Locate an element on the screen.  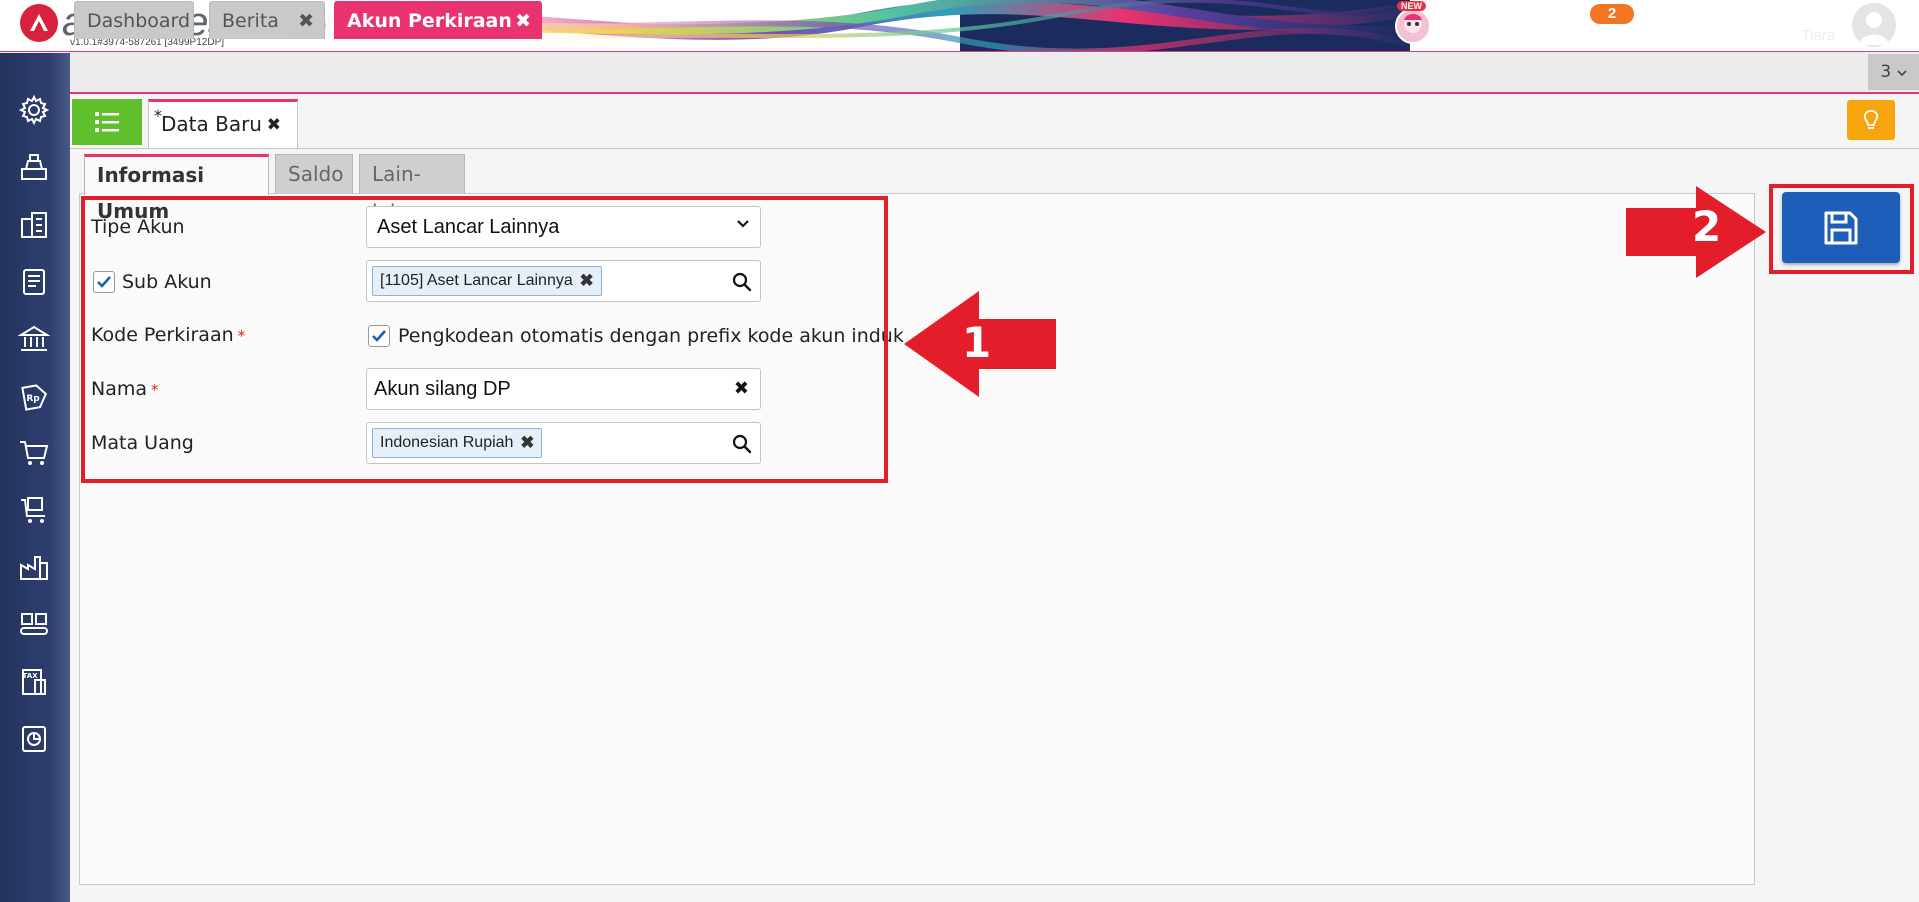
tips-button is located at coordinates (1871, 120).